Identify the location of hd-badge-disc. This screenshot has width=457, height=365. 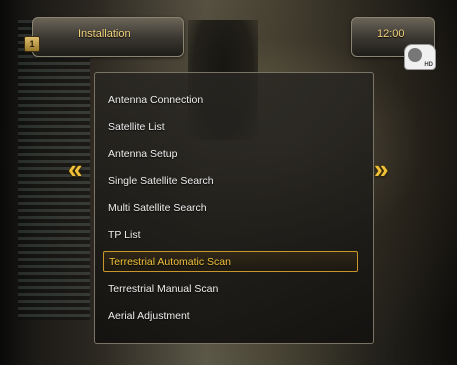
(415, 55).